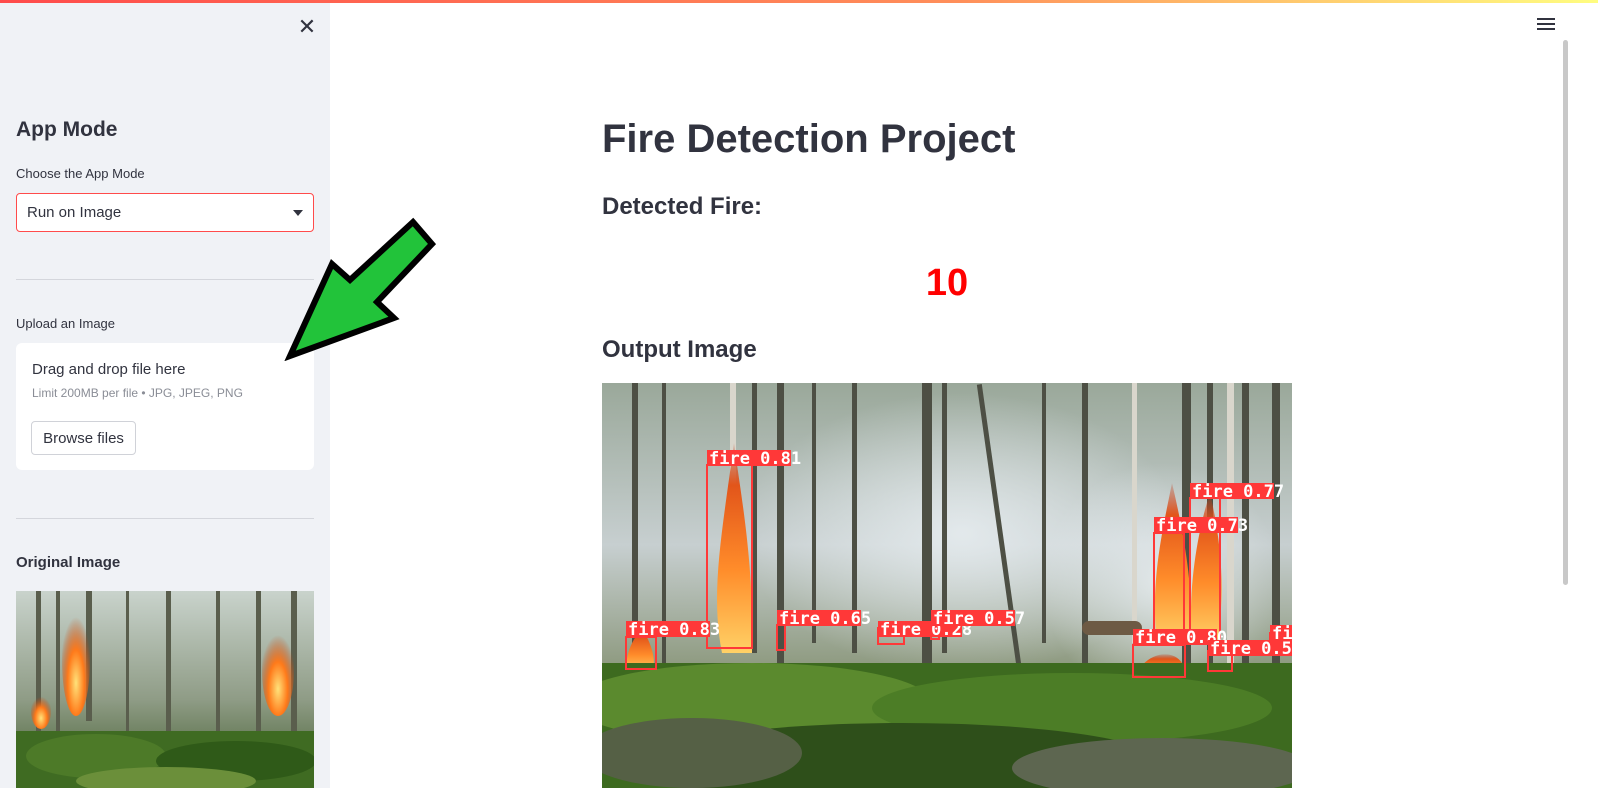  What do you see at coordinates (799, 1) in the screenshot?
I see `top-decoration-bar` at bounding box center [799, 1].